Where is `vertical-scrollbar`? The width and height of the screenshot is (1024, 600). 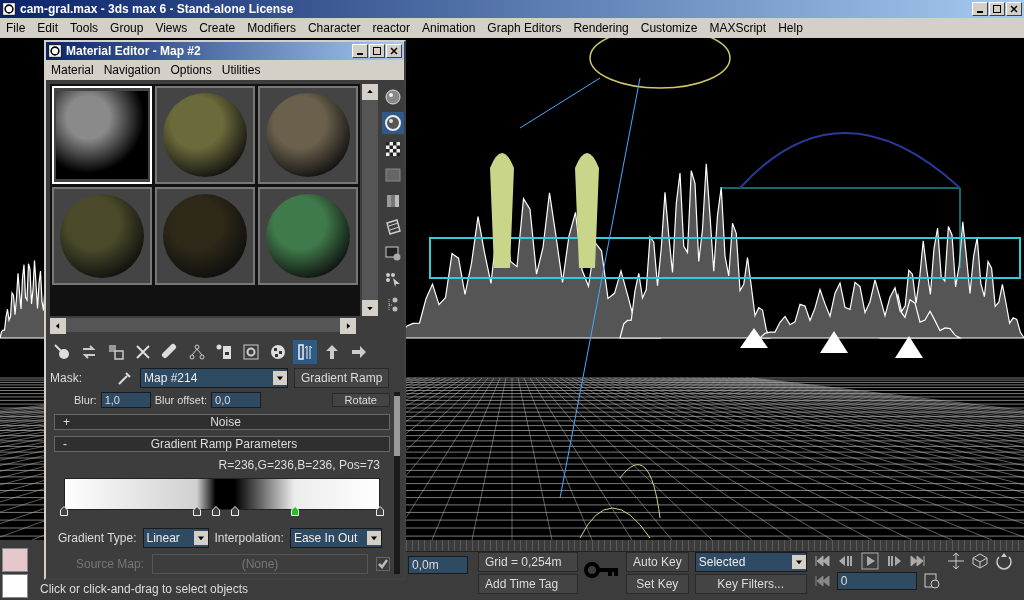 vertical-scrollbar is located at coordinates (370, 200).